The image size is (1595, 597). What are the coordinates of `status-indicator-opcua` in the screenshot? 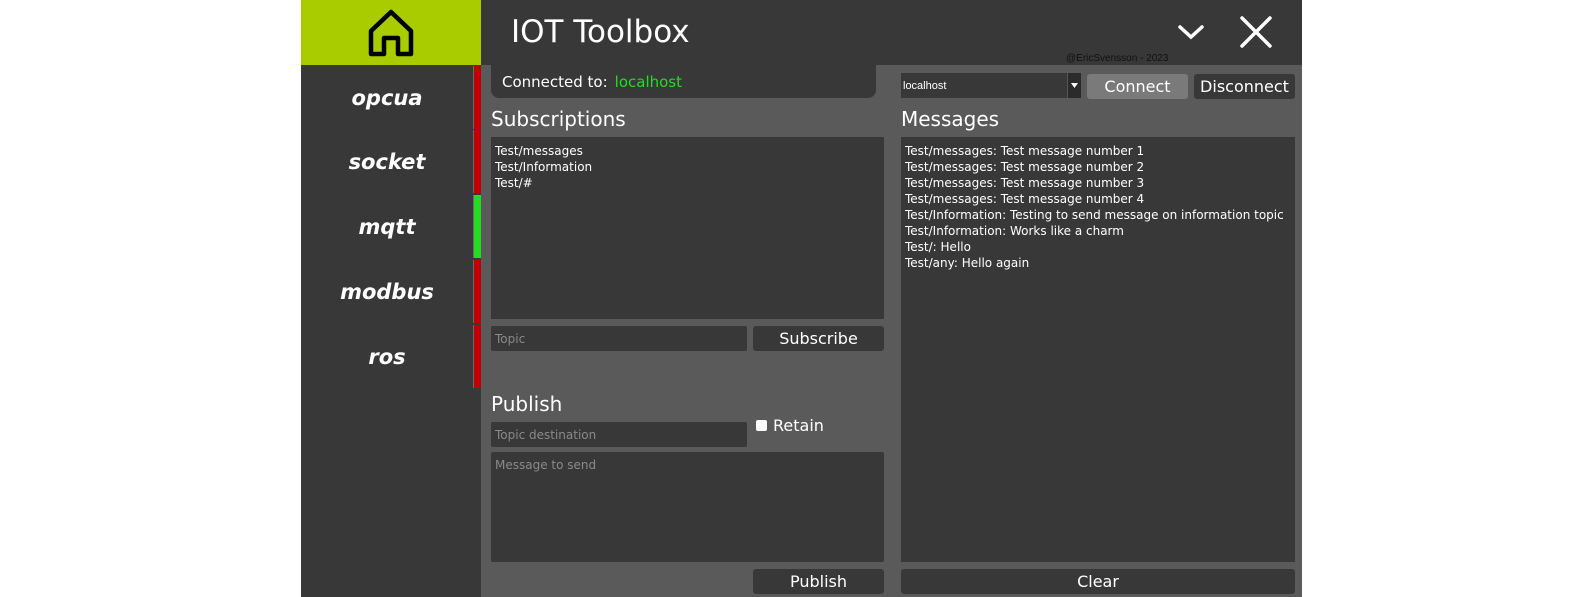 It's located at (477, 97).